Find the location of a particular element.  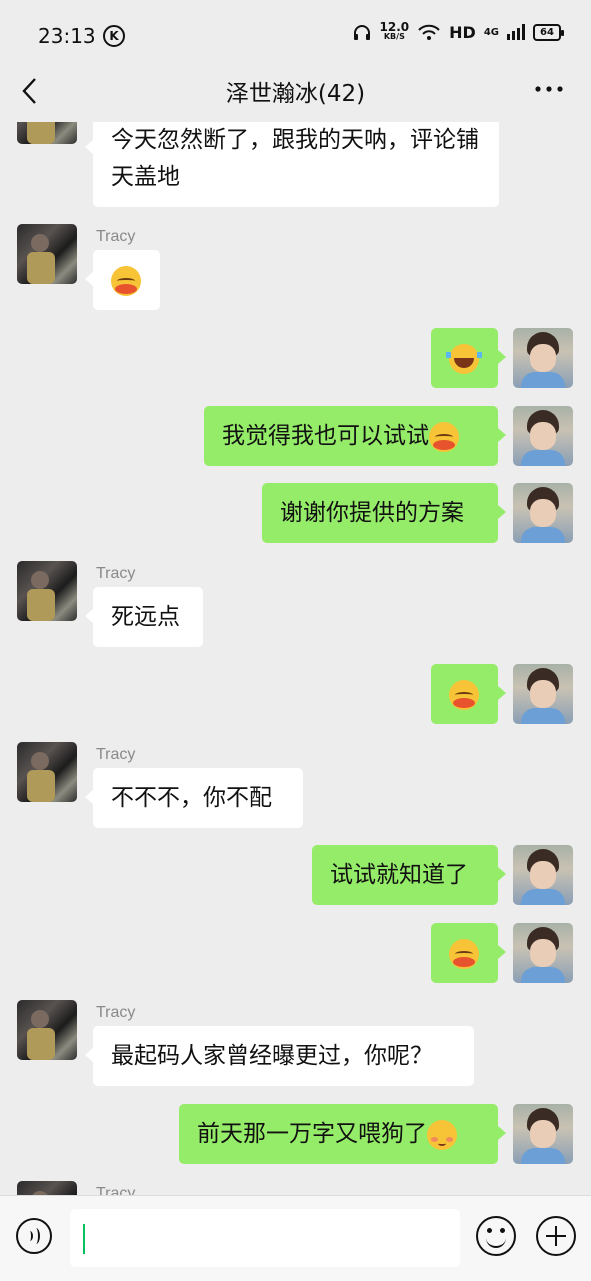

shy-emoji-icon is located at coordinates (442, 1134).